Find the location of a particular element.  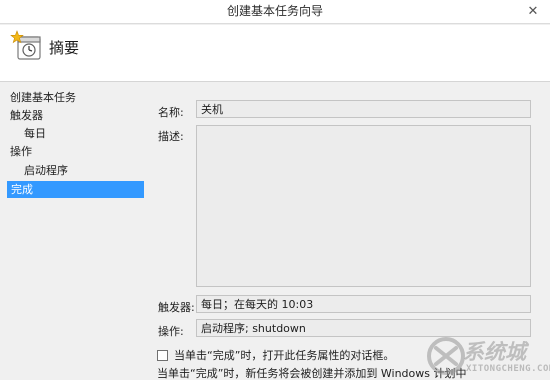

sidebar-item-finish: 完成 is located at coordinates (75, 189).